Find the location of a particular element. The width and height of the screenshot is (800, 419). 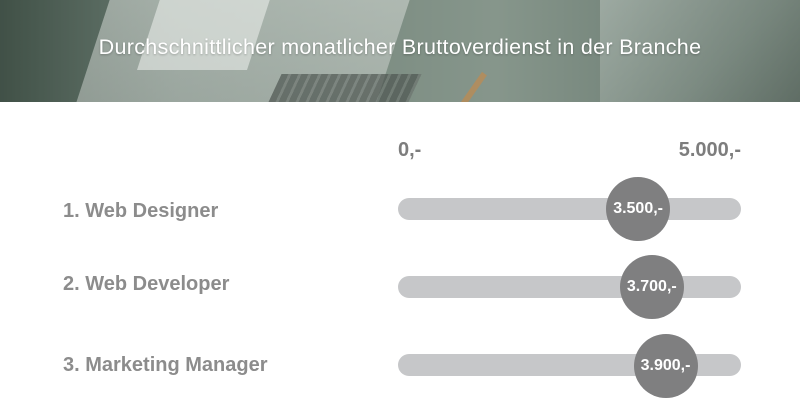

axis-min-label: 0,- is located at coordinates (410, 150).